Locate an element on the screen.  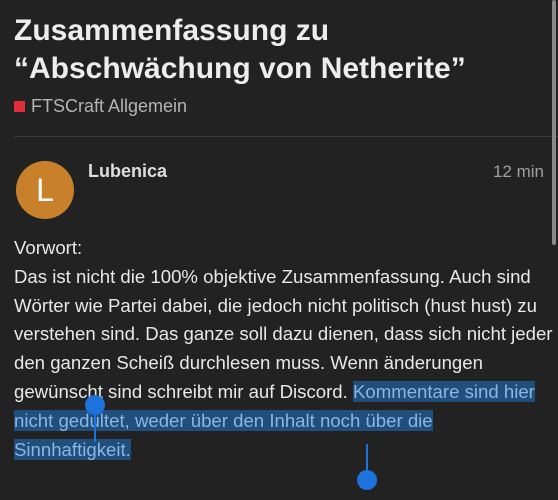
category-label: FTSCraft Allgemein is located at coordinates (109, 106).